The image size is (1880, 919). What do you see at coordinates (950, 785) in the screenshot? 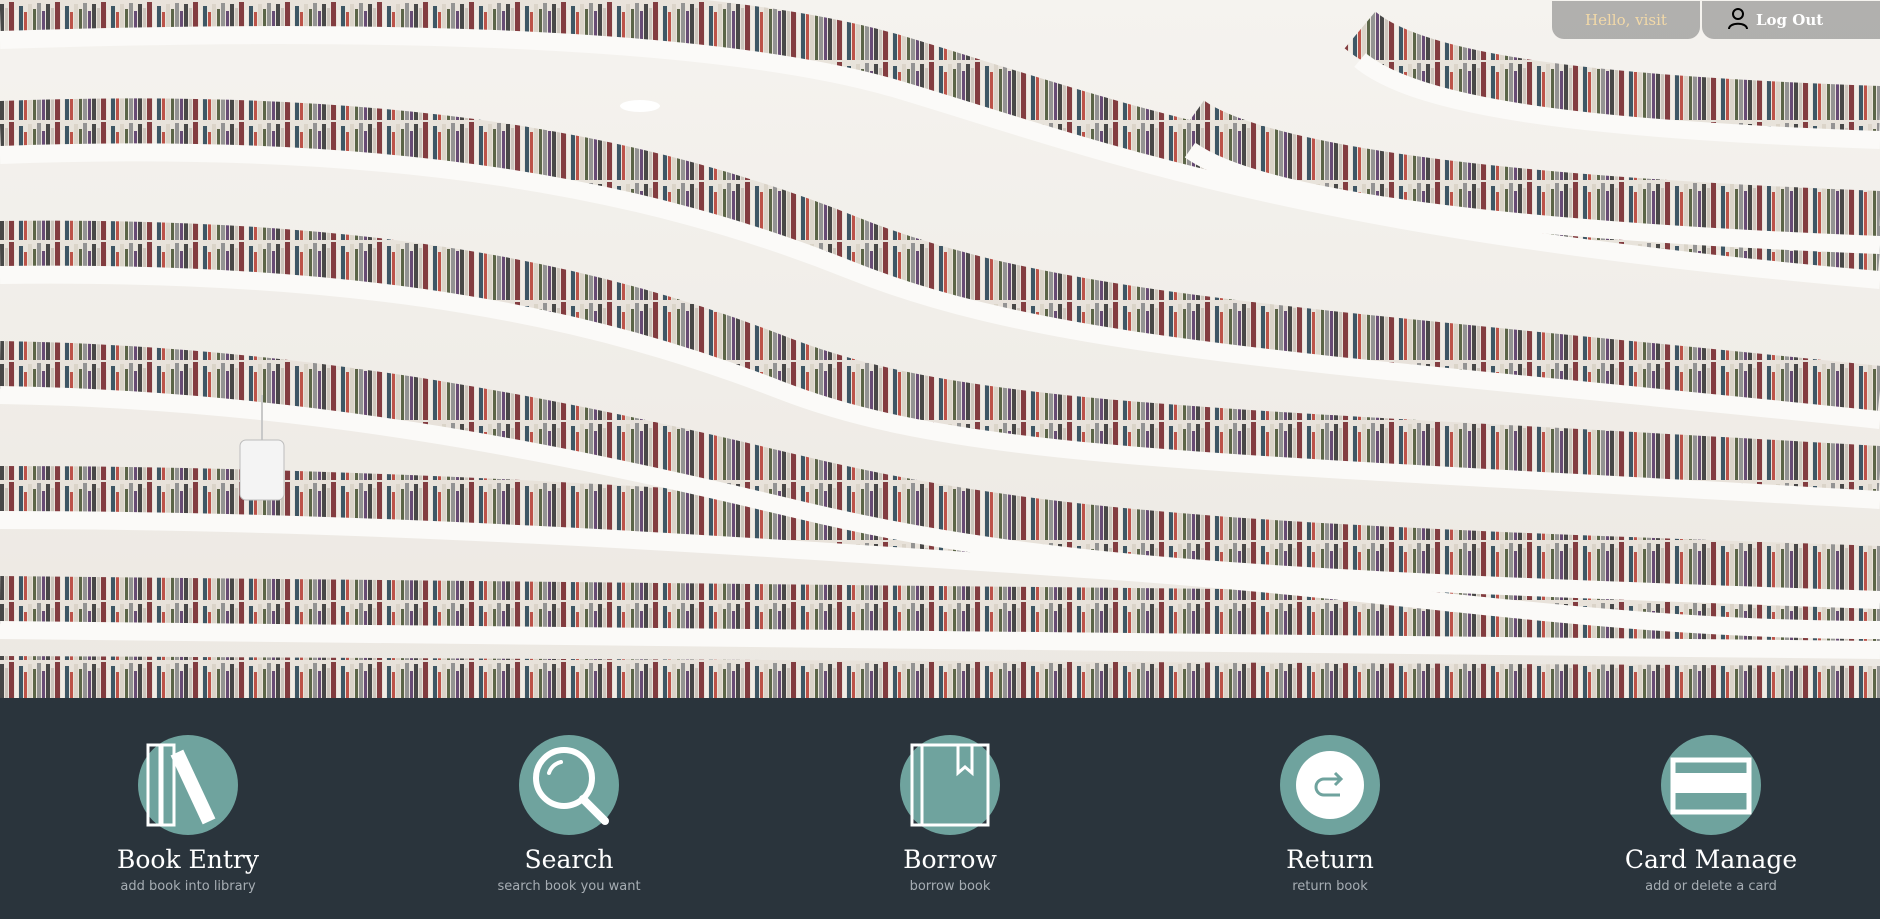
I see `bookmarked-book-icon` at bounding box center [950, 785].